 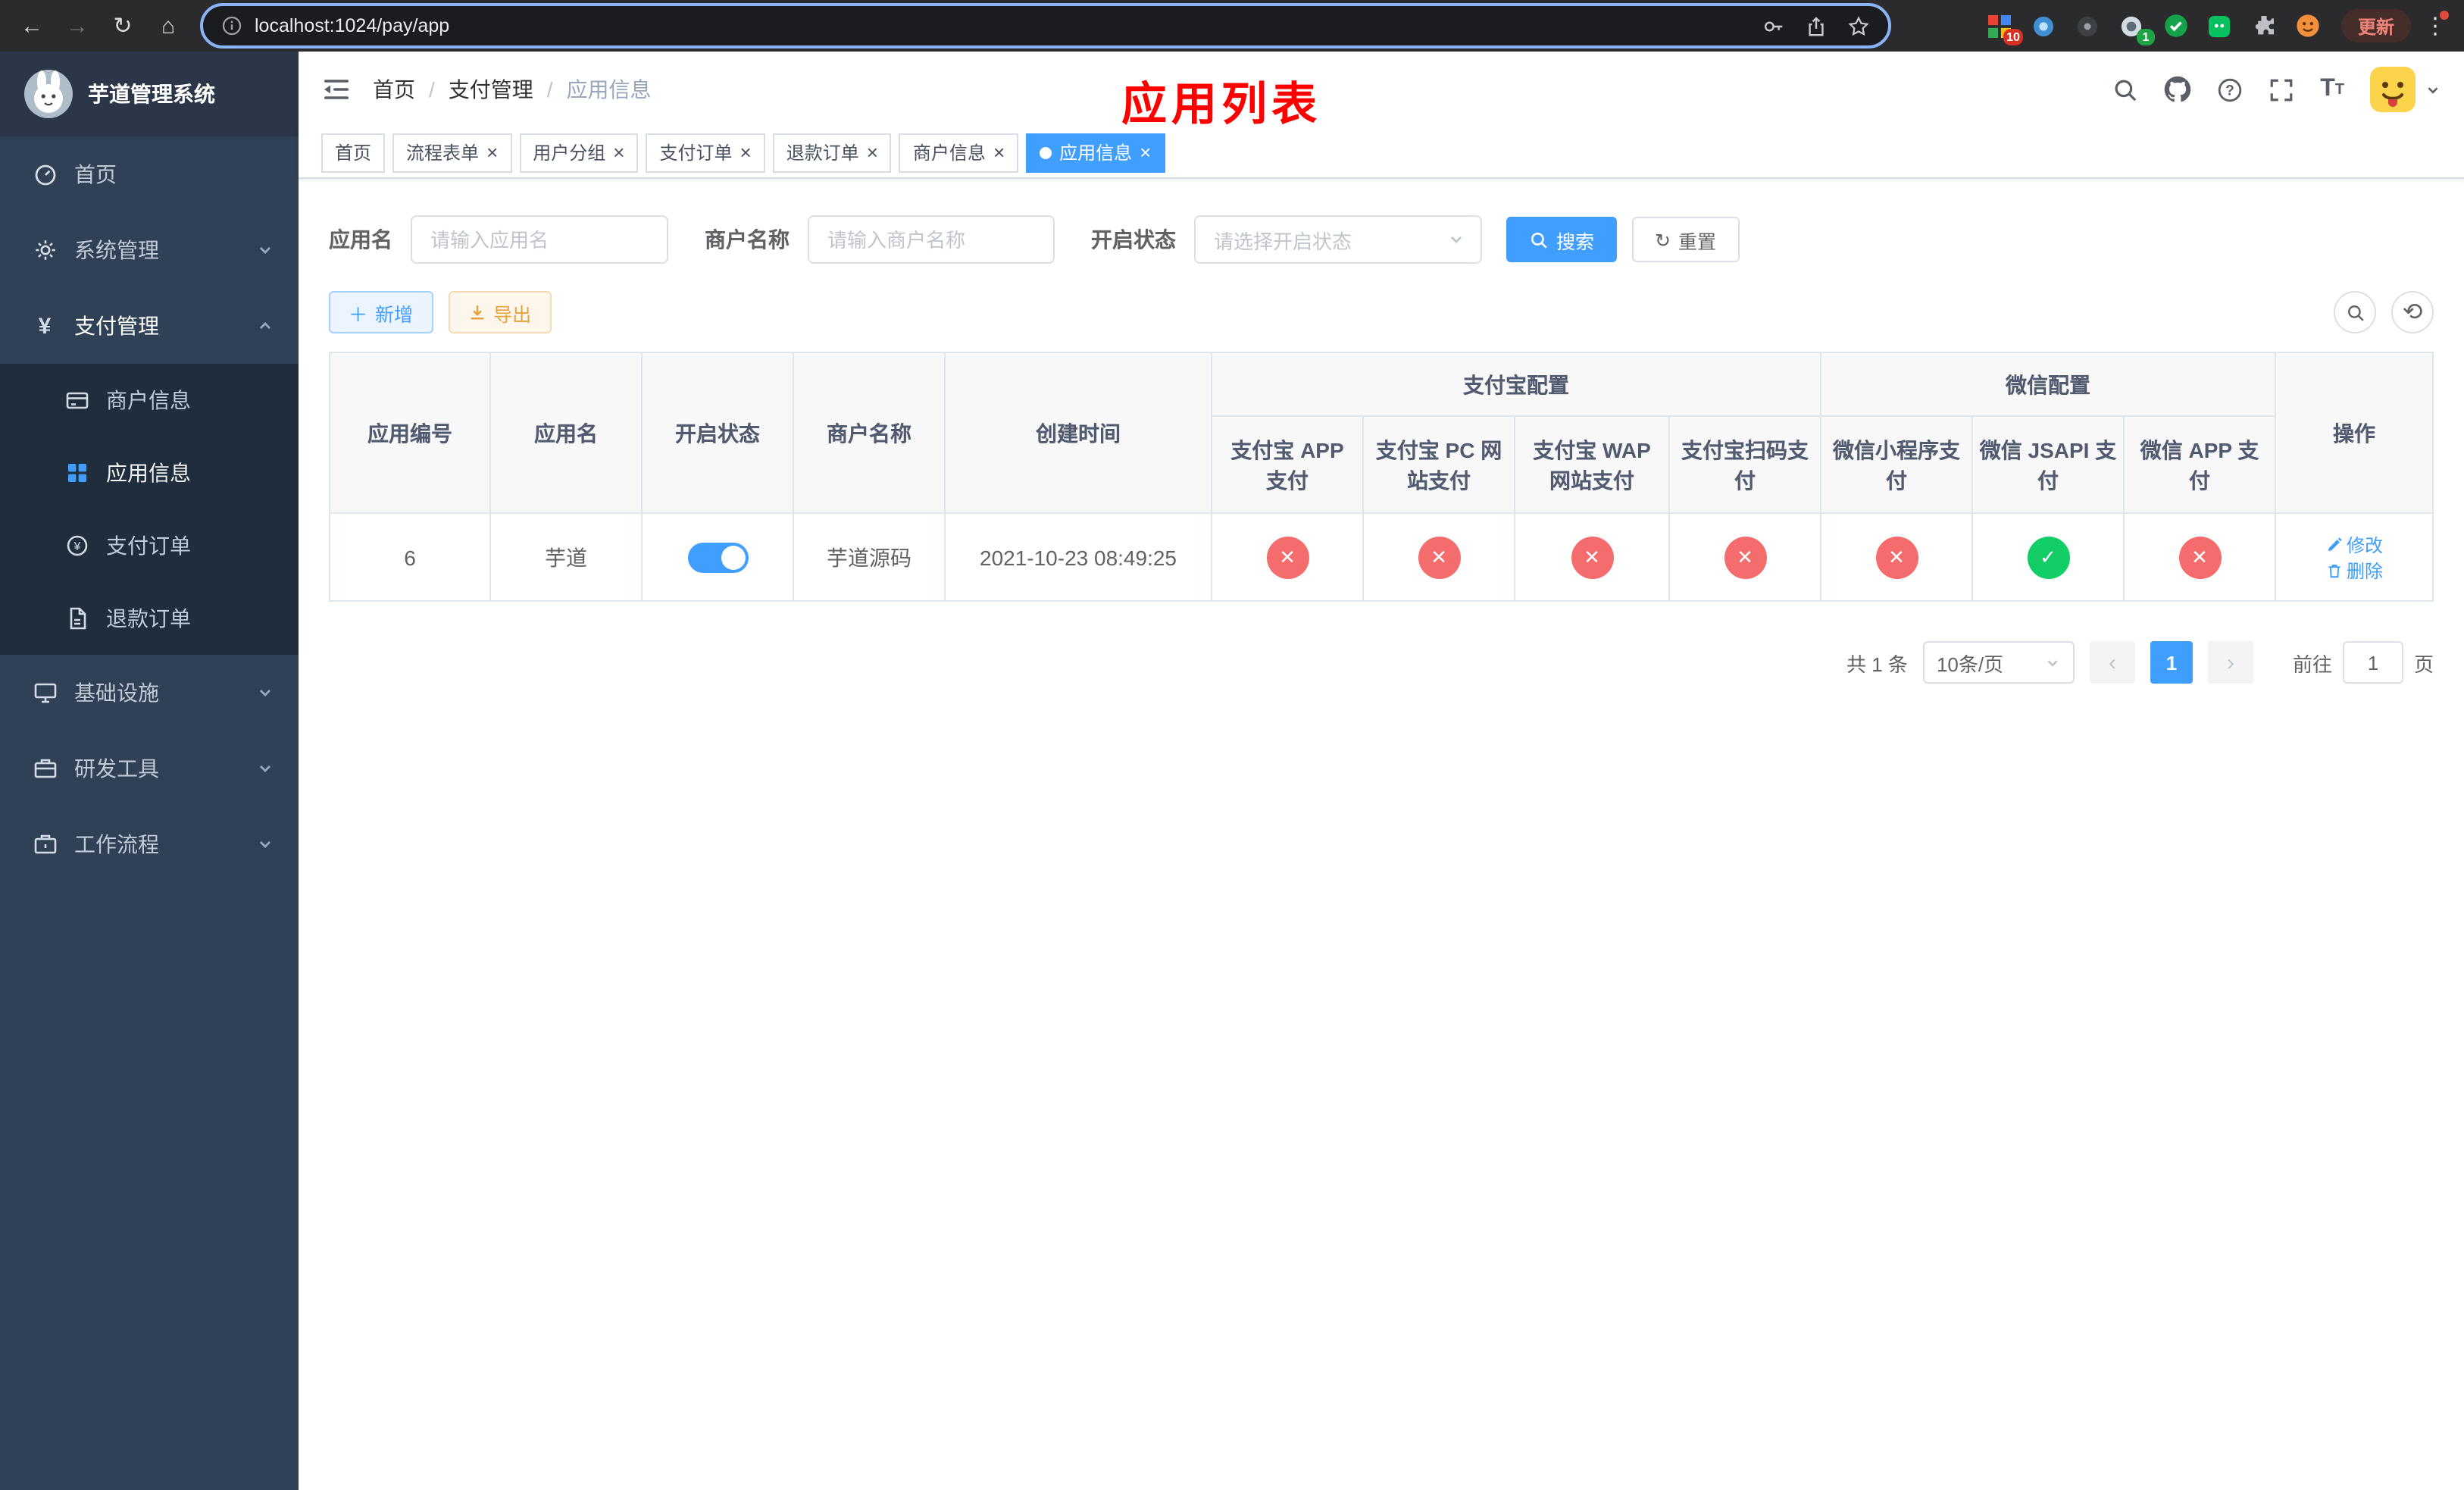 I want to click on merchant-name-input, so click(x=931, y=239).